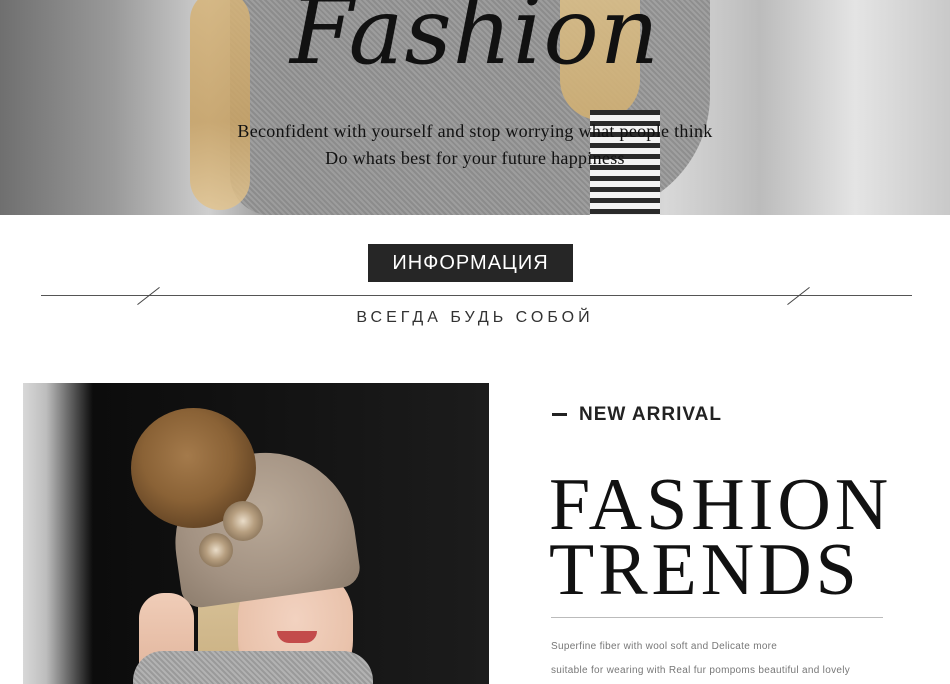 Image resolution: width=950 pixels, height=684 pixels. What do you see at coordinates (475, 42) in the screenshot?
I see `hero-script-title: Fashion` at bounding box center [475, 42].